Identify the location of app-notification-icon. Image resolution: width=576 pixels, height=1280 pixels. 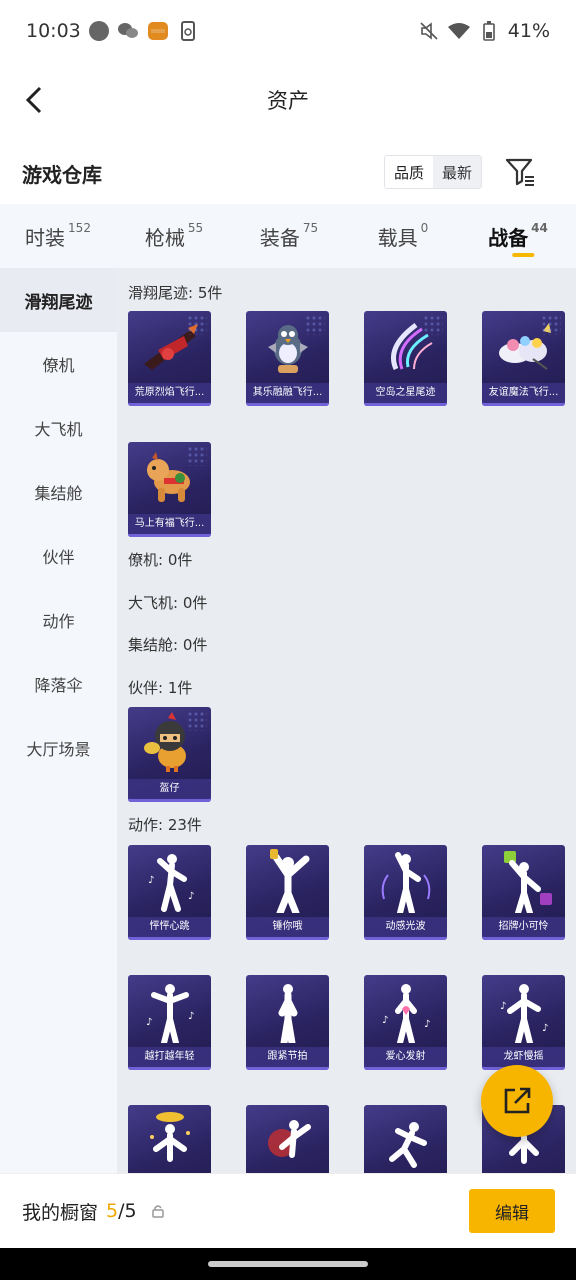
(158, 31).